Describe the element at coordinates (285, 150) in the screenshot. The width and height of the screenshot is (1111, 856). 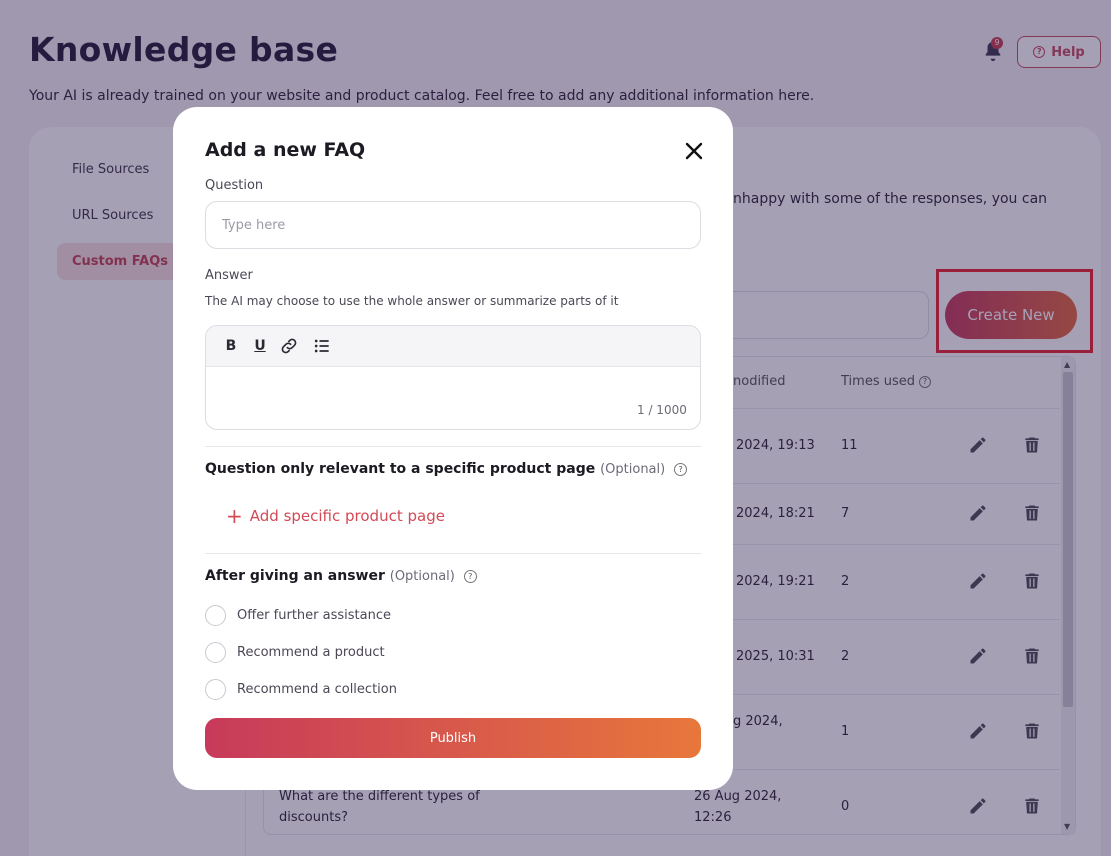
I see `modal-title: Add a new FAQ` at that location.